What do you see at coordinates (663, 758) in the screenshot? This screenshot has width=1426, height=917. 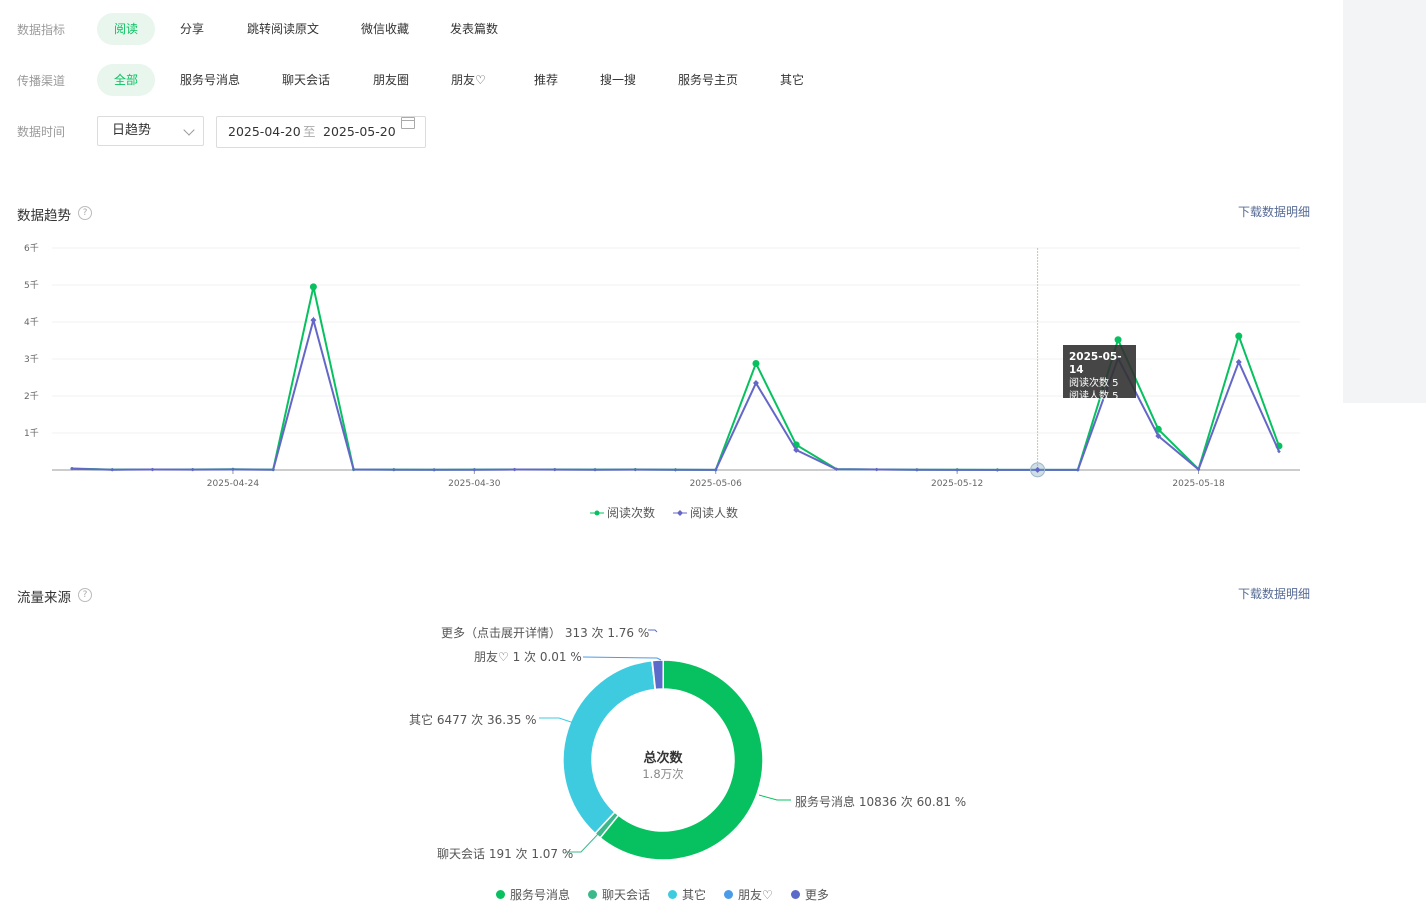 I see `donut-center-title: 总次数` at bounding box center [663, 758].